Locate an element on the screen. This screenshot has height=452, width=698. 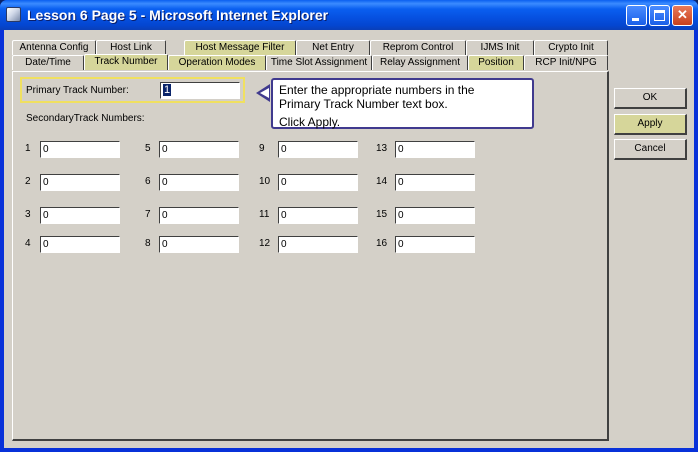
secondary-track-input-7: 0 is located at coordinates (199, 215).